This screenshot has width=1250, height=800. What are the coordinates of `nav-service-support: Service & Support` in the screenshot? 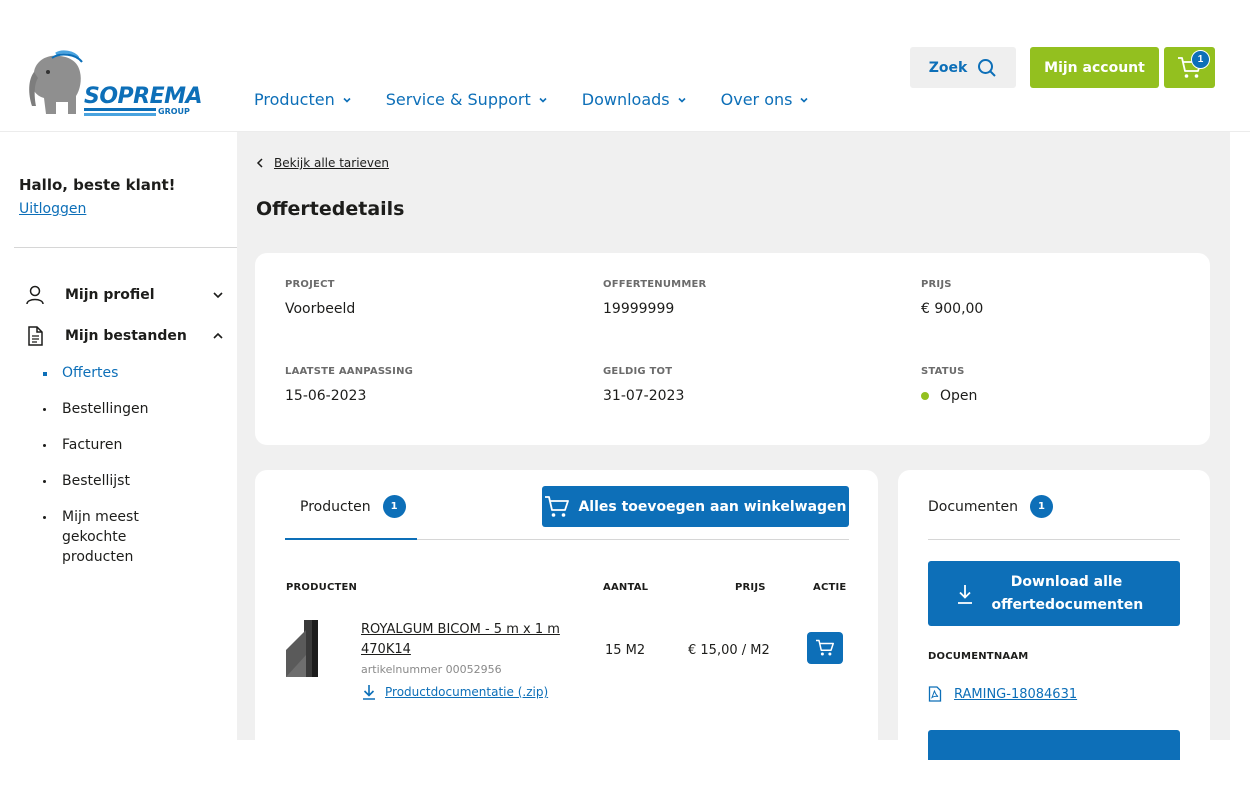 It's located at (467, 99).